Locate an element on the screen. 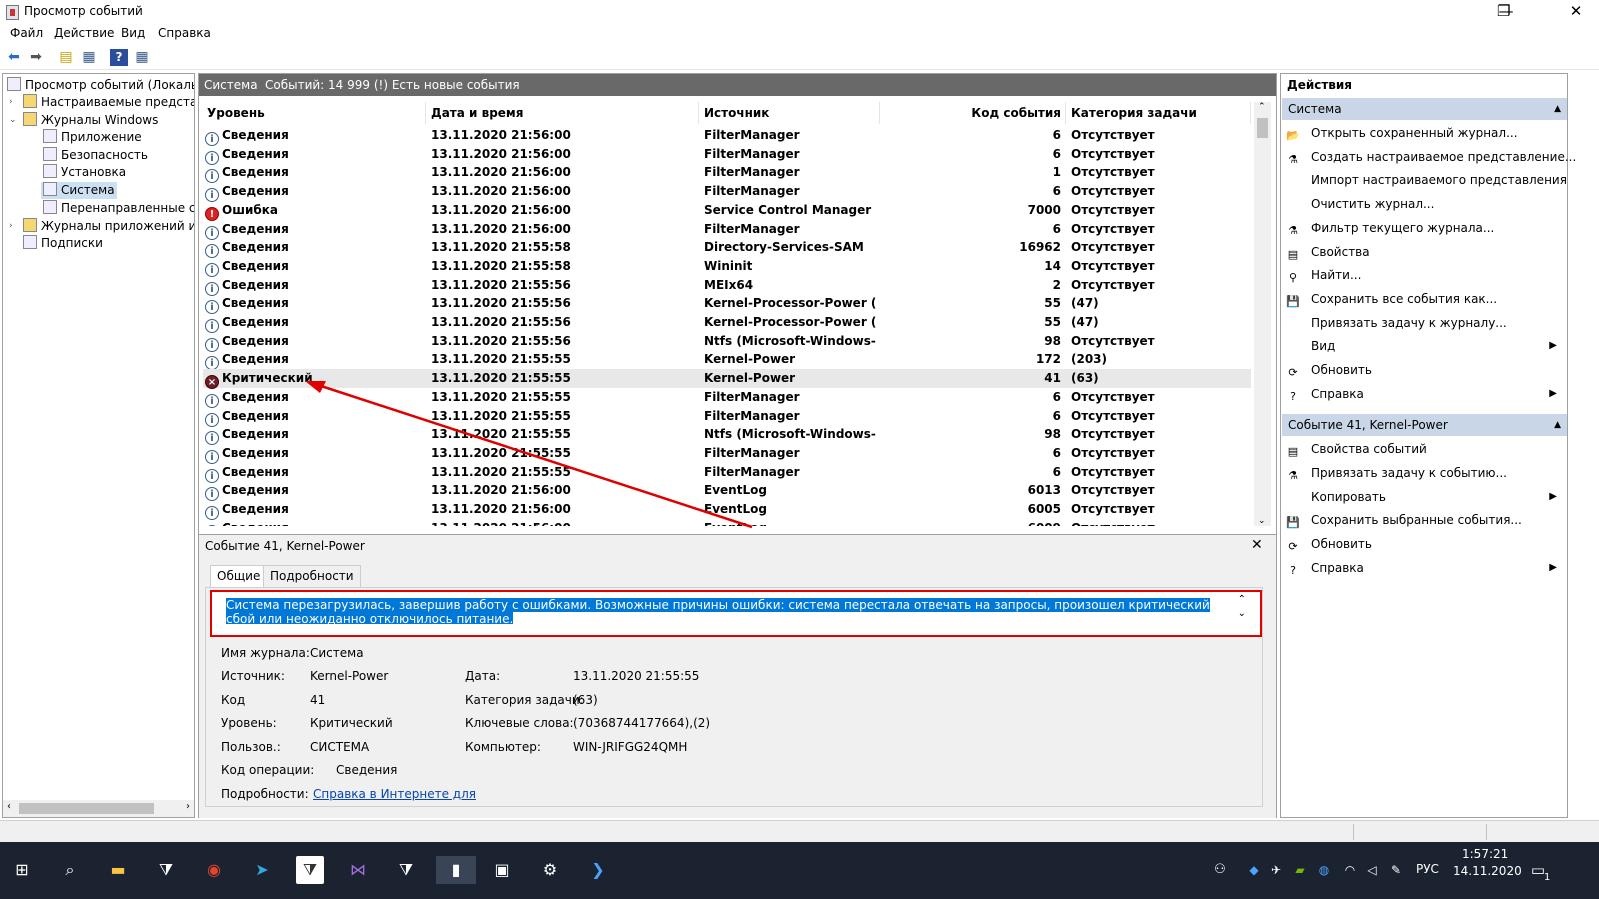 The image size is (1599, 899). start-icon: ⊞ is located at coordinates (22, 870).